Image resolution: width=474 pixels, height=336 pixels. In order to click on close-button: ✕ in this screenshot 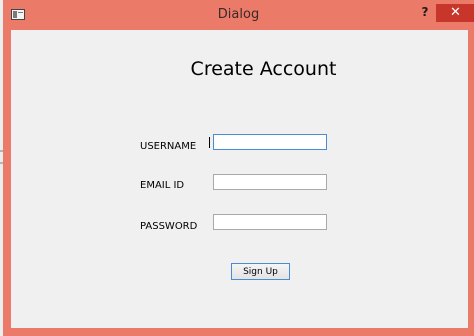, I will do `click(455, 13)`.